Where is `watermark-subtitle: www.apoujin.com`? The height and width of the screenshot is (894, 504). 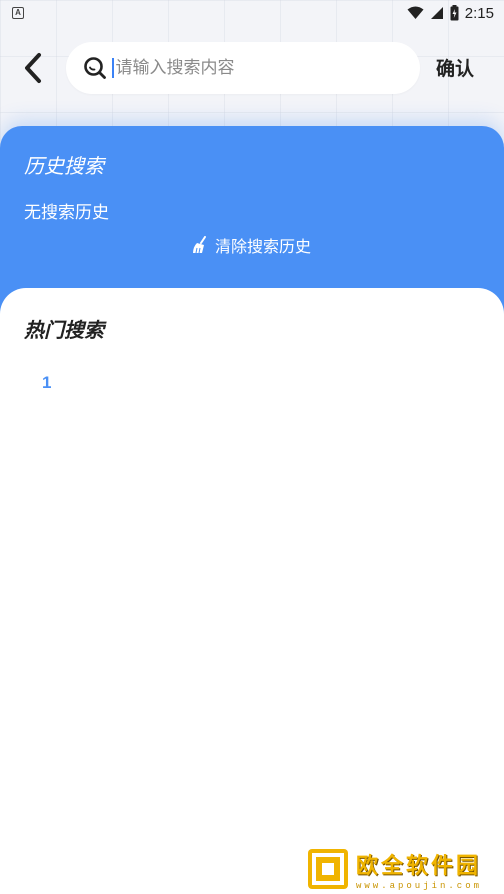 watermark-subtitle: www.apoujin.com is located at coordinates (419, 885).